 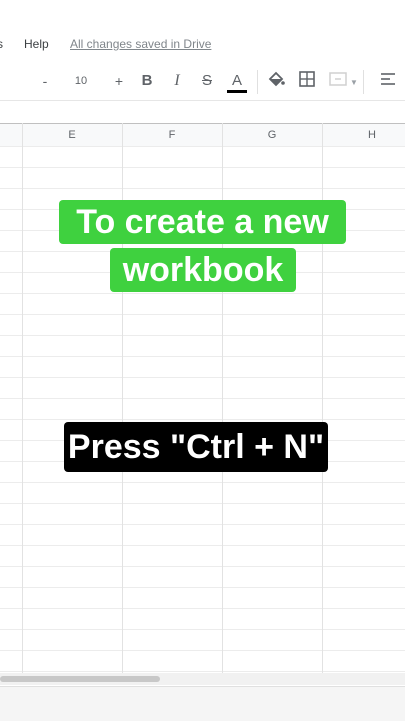 I want to click on text-color-label: A, so click(x=236, y=80).